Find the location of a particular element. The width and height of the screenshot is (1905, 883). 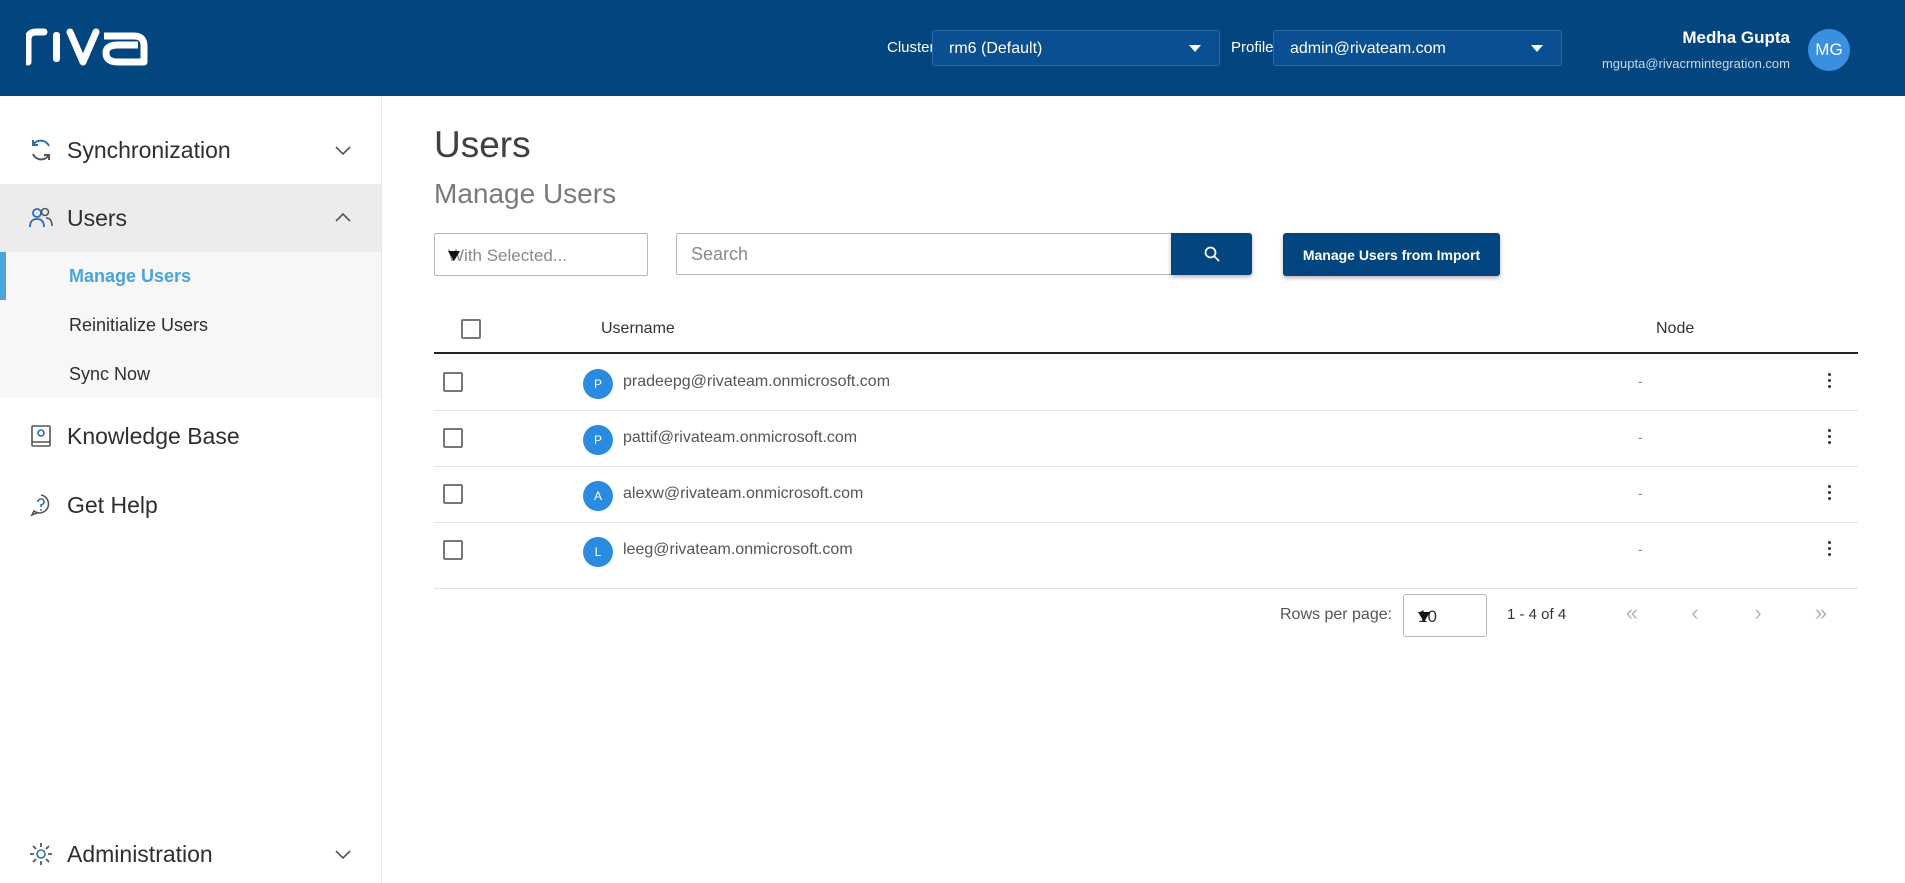

row-username: pattif@rivateam.onmicrosoft.com is located at coordinates (740, 437).